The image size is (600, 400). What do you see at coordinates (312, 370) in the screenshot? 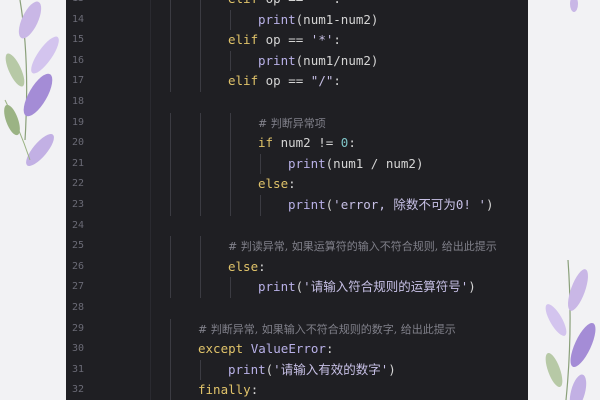
I see `code-text: print('请输入有效的数字')` at bounding box center [312, 370].